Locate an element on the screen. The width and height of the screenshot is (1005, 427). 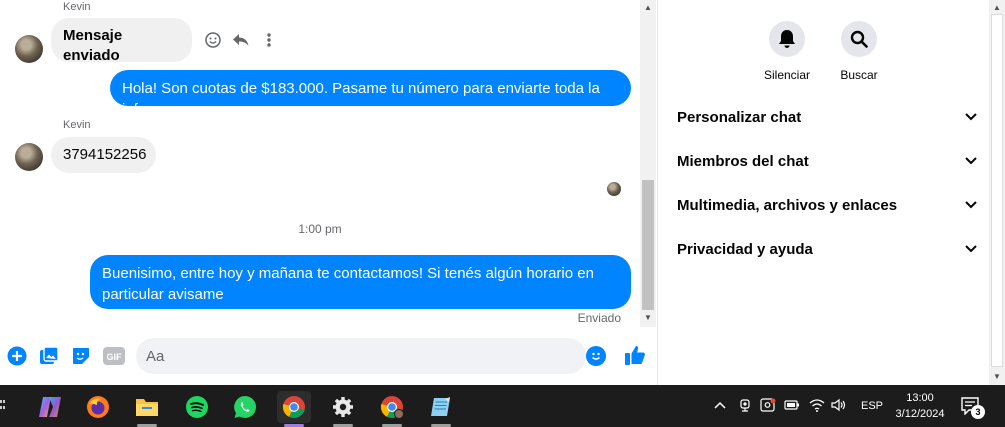
widgets-edge-icon is located at coordinates (3, 406).